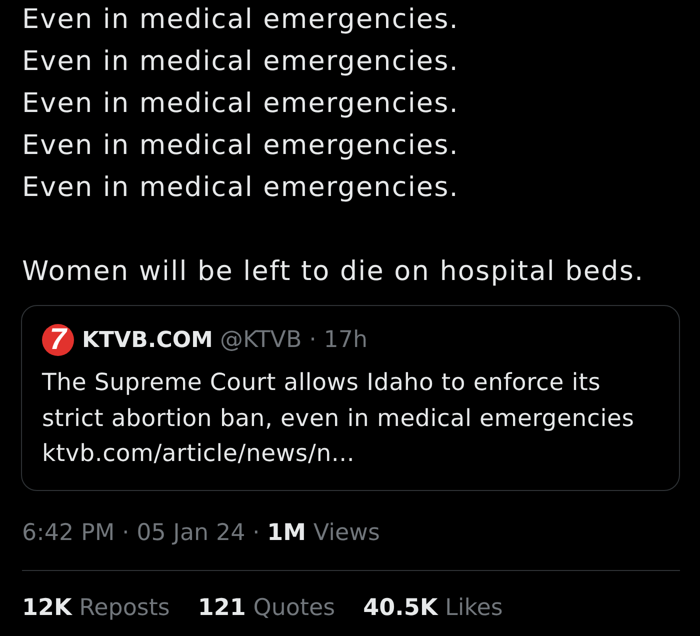 The width and height of the screenshot is (700, 636). Describe the element at coordinates (433, 608) in the screenshot. I see `engagement-stat-link: 40.5K Likes` at that location.